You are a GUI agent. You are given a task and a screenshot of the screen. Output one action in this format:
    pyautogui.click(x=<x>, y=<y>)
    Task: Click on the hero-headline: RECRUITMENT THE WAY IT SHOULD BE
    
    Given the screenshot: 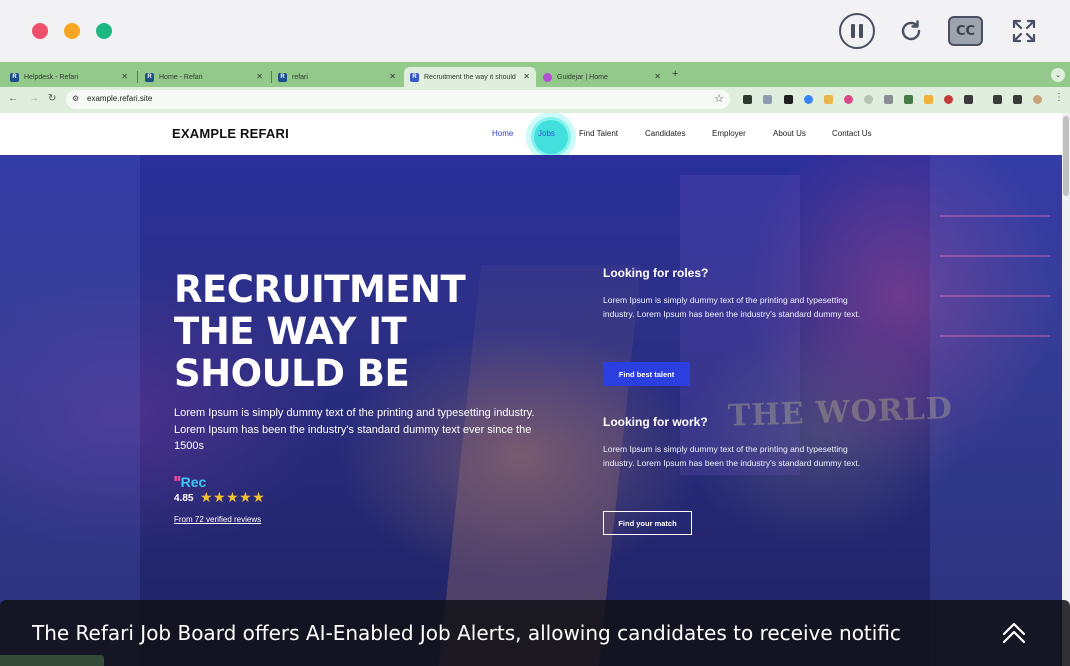 What is the action you would take?
    pyautogui.click(x=320, y=331)
    